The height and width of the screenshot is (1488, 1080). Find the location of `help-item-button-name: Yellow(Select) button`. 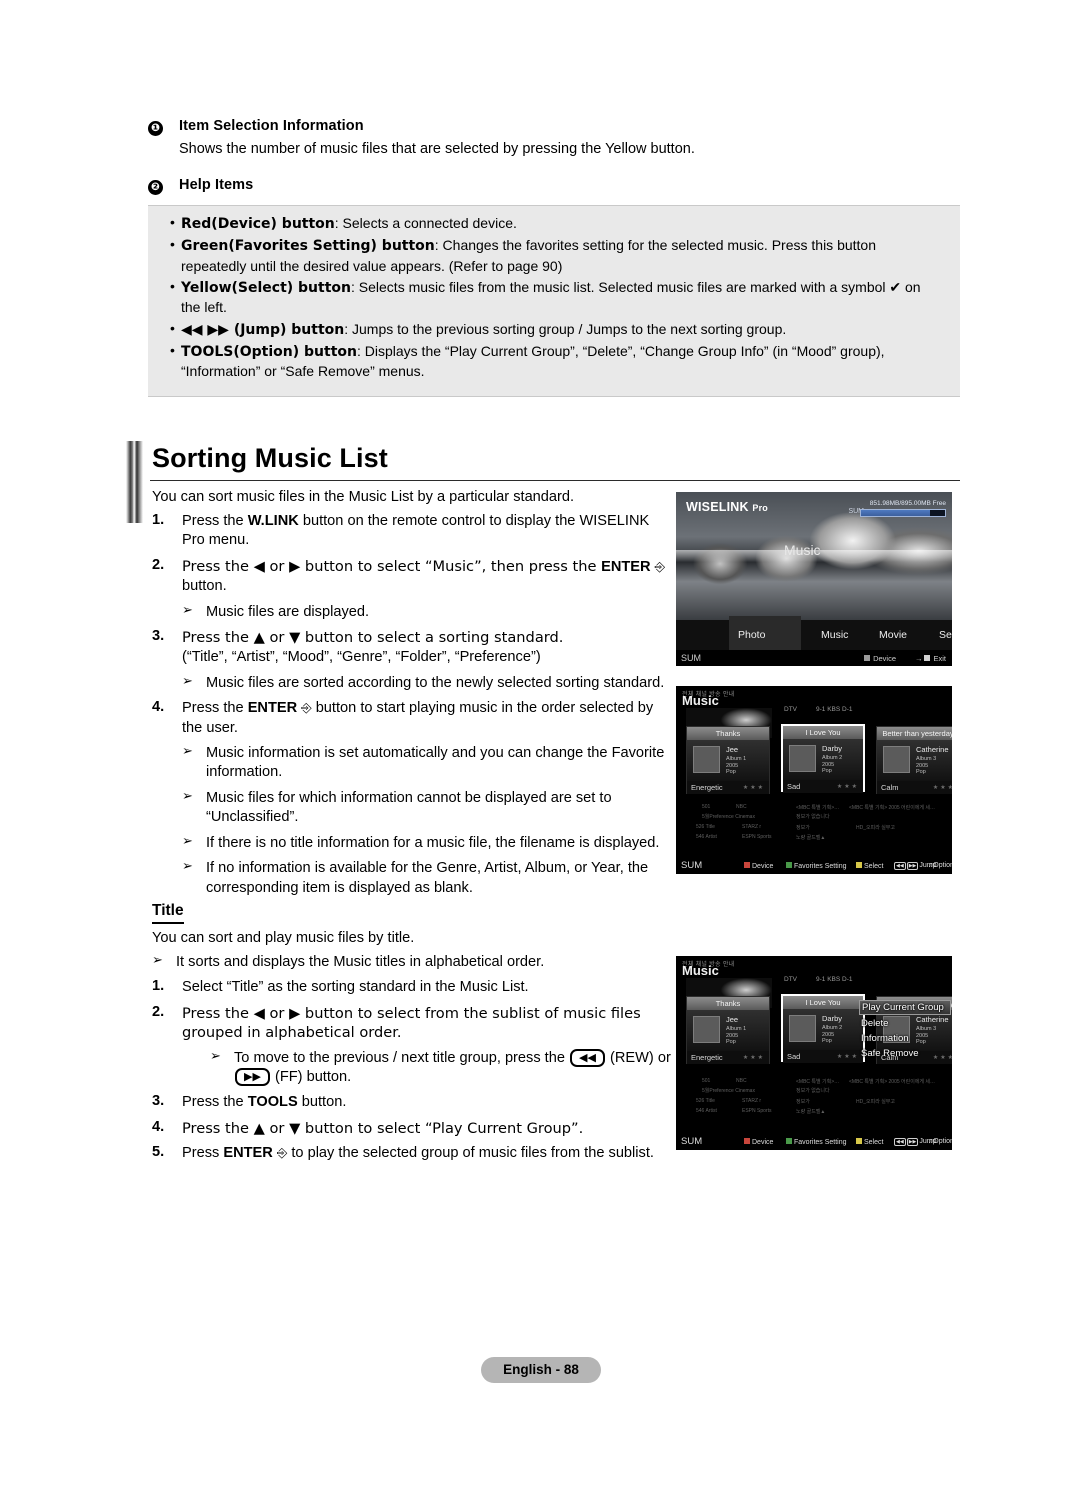

help-item-button-name: Yellow(Select) button is located at coordinates (266, 287).